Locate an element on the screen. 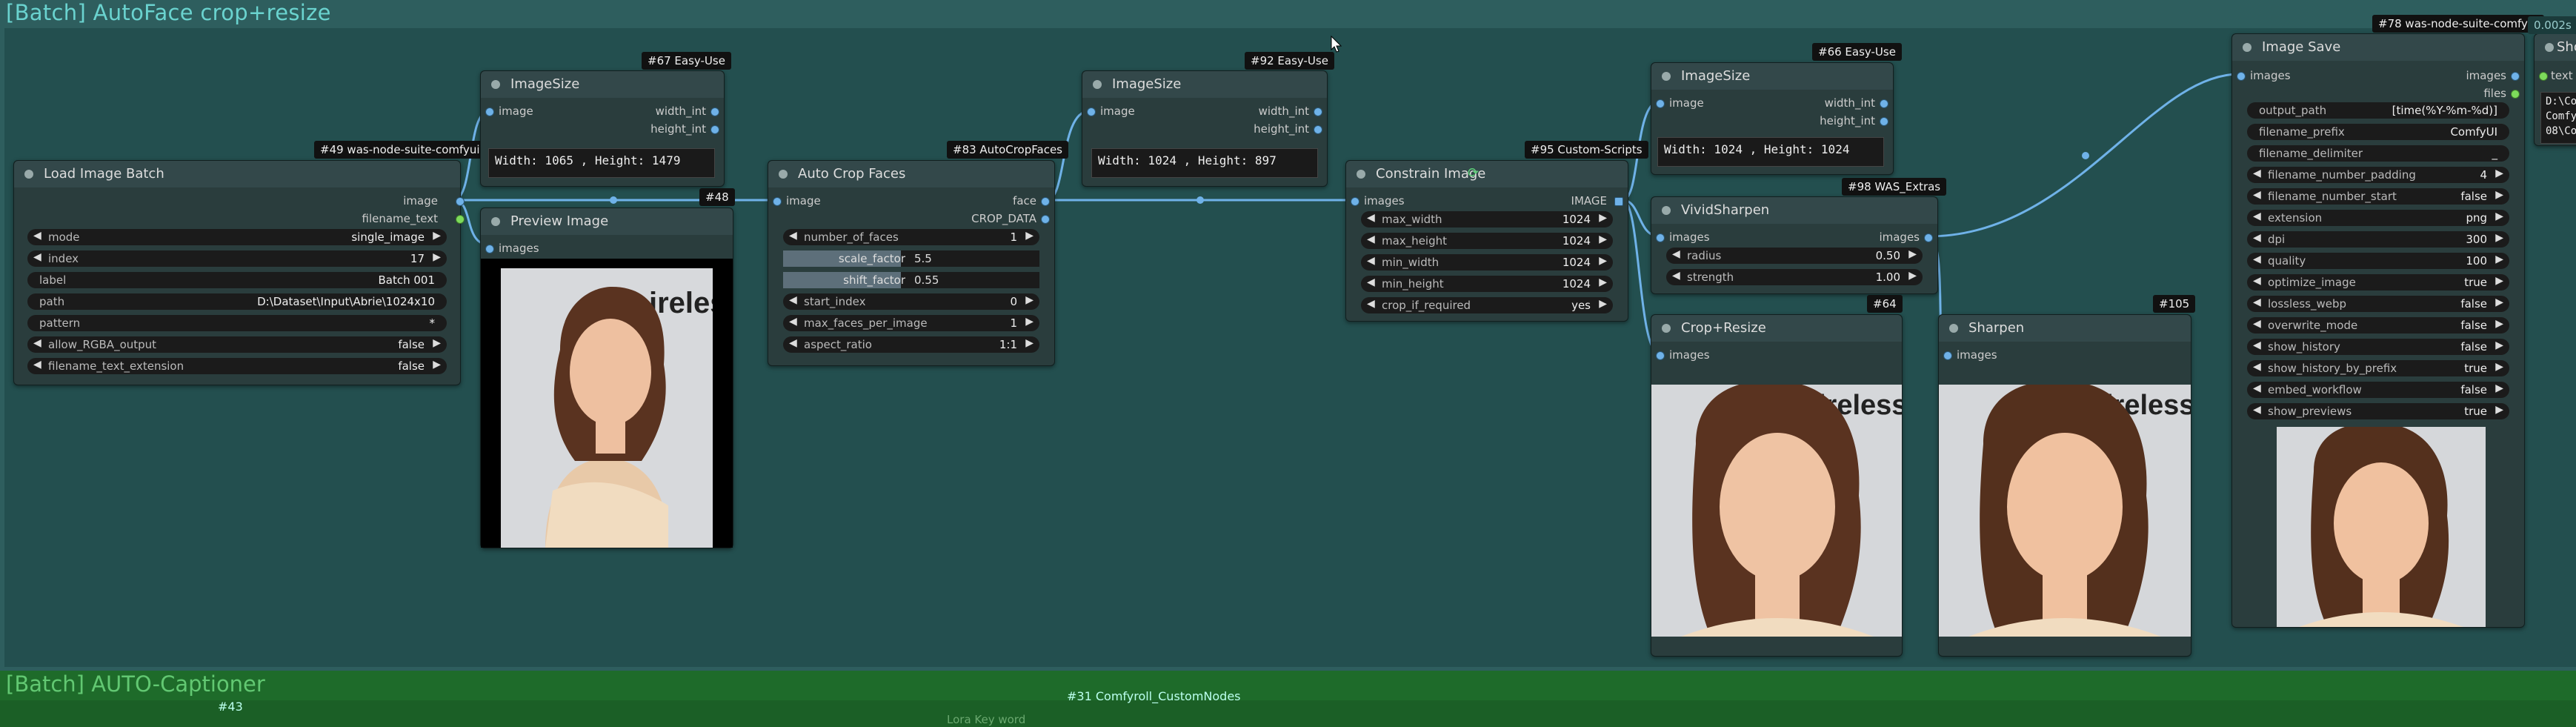 The width and height of the screenshot is (2576, 727). widget-filename-text-extension: ◀ filename_text_extension false ▶ is located at coordinates (237, 366).